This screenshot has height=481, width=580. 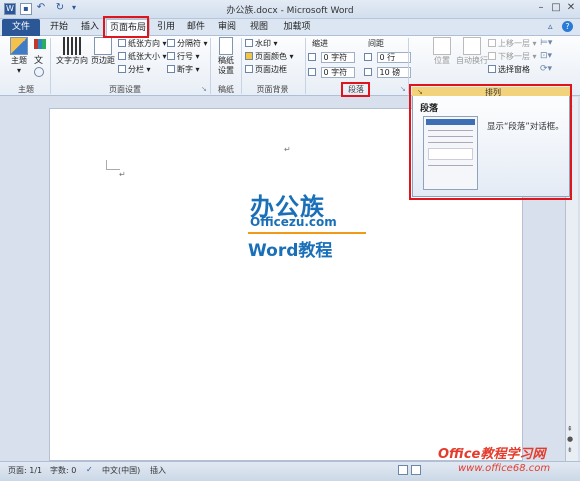 I want to click on proofing-icon: ✓, so click(x=89, y=469).